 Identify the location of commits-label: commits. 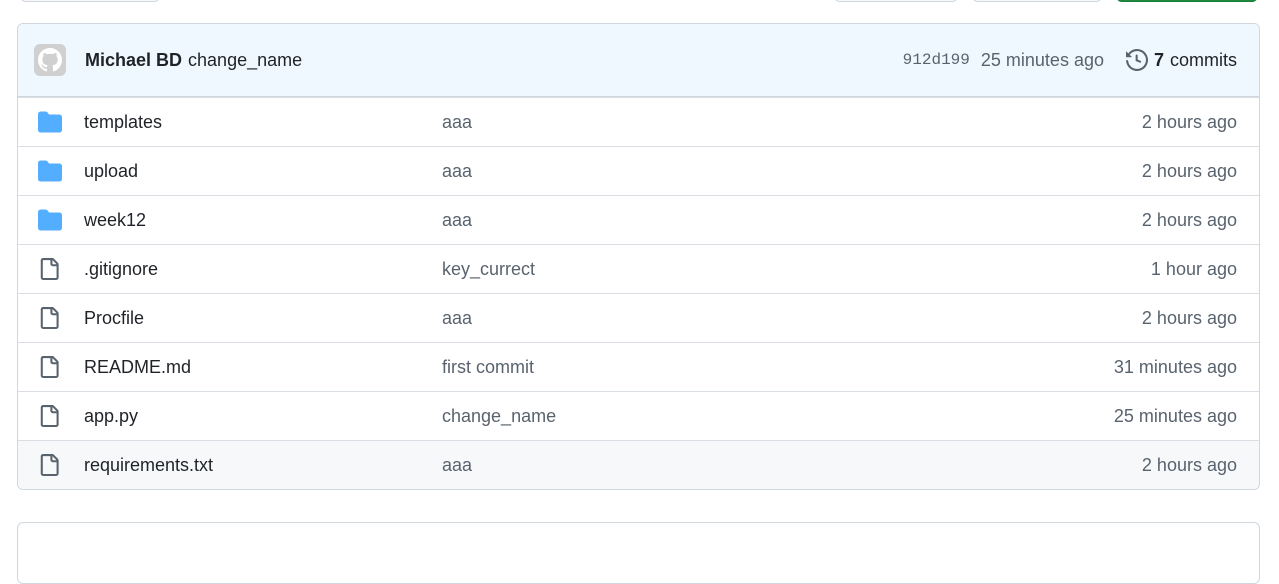
(1203, 59).